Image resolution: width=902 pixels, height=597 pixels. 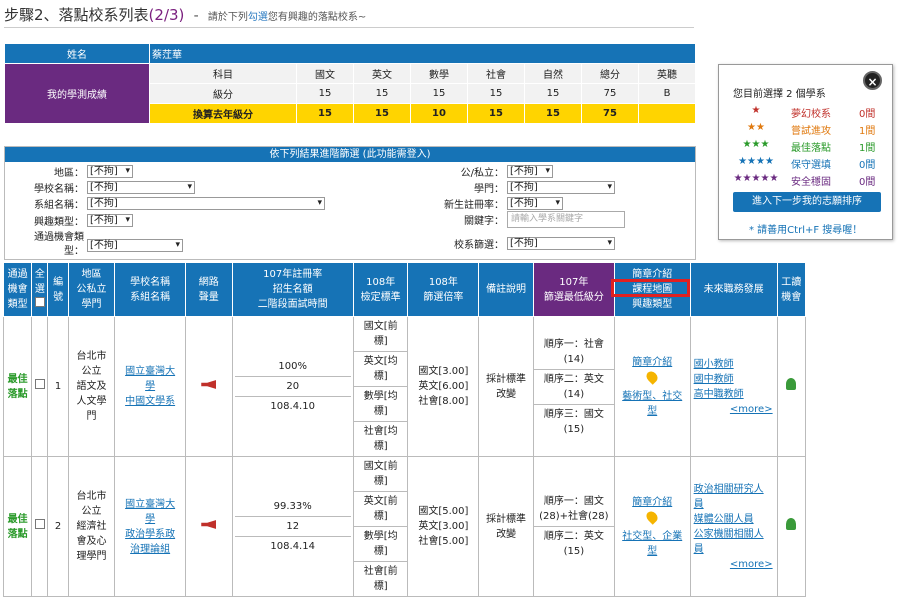 I want to click on screen-label: 校系篩選：, so click(x=479, y=245).